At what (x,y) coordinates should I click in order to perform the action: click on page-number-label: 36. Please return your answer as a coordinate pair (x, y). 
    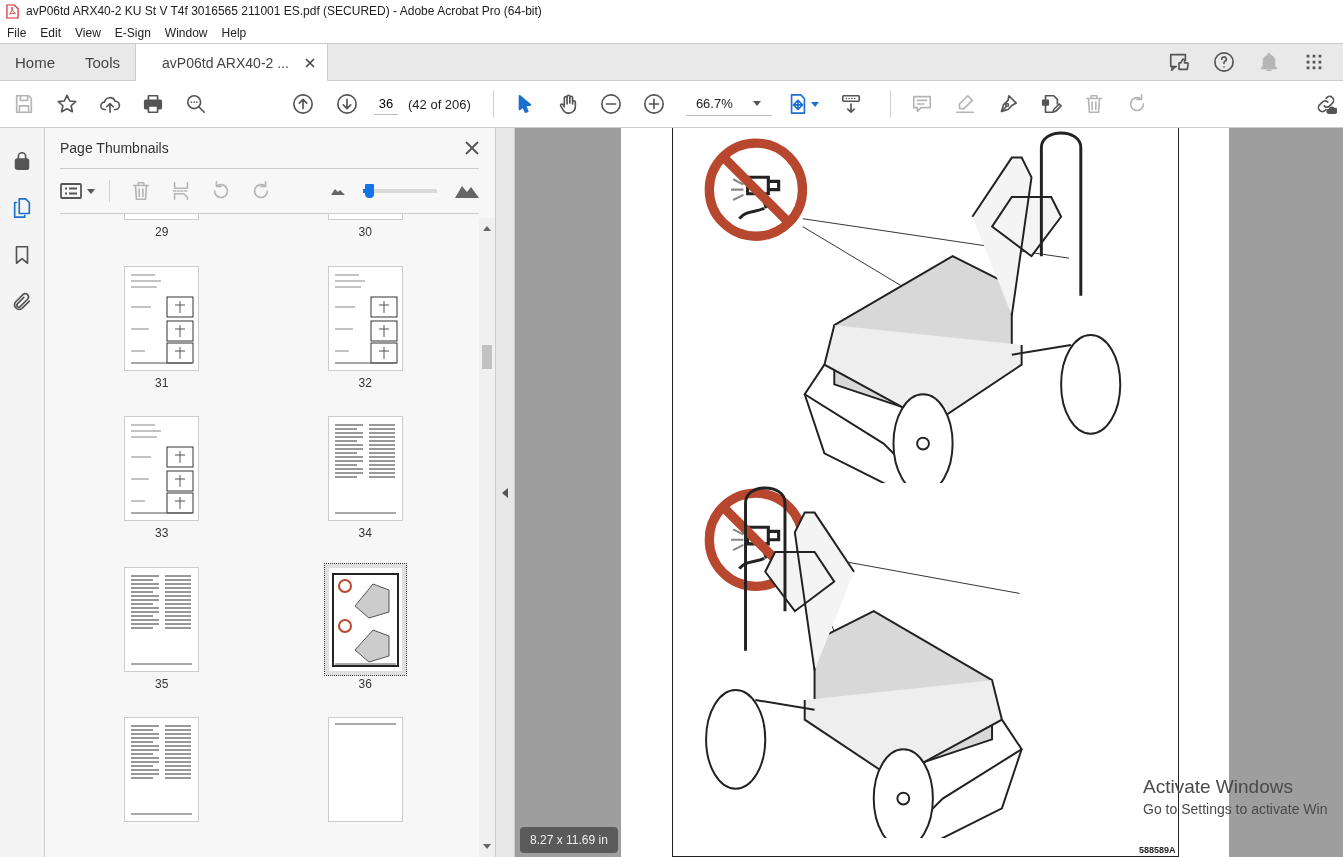
    Looking at the image, I should click on (365, 683).